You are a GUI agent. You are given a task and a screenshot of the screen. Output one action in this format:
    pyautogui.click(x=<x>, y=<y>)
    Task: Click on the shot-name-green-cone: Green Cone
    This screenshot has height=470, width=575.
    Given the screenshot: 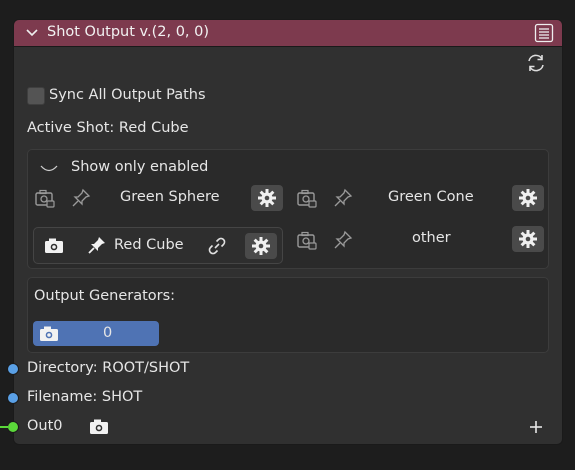 What is the action you would take?
    pyautogui.click(x=431, y=197)
    